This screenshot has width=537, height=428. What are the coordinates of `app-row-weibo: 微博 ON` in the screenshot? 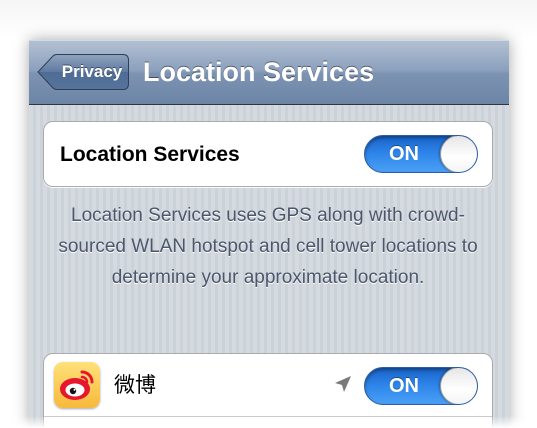 It's located at (268, 385).